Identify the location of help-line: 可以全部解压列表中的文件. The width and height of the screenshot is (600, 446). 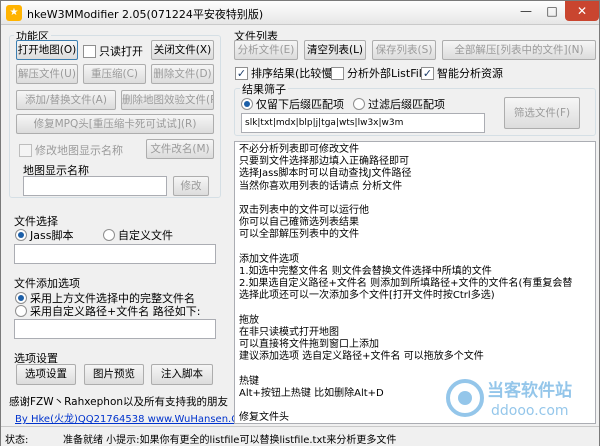
(299, 235).